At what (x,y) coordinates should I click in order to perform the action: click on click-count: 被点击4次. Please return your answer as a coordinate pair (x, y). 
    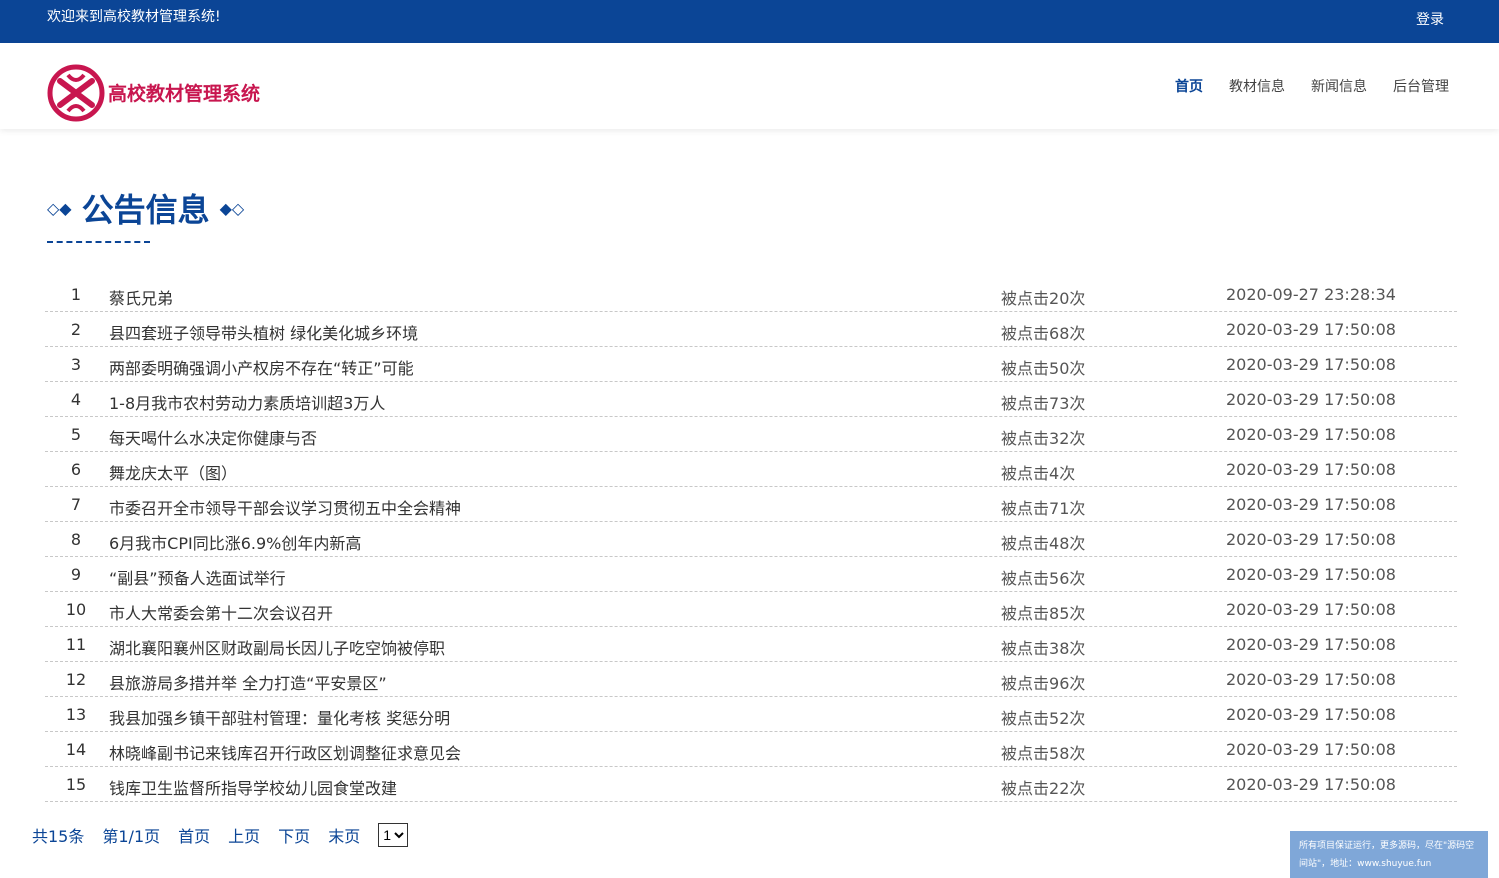
    Looking at the image, I should click on (1038, 472).